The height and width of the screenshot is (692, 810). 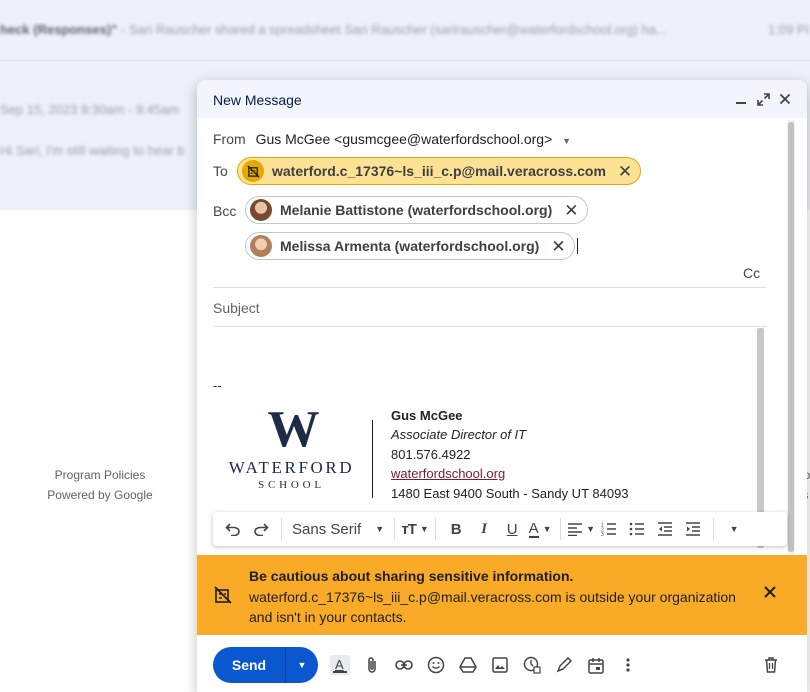 What do you see at coordinates (90, 109) in the screenshot?
I see `event-time: Sep 15, 2023 9:30am - 9:45am` at bounding box center [90, 109].